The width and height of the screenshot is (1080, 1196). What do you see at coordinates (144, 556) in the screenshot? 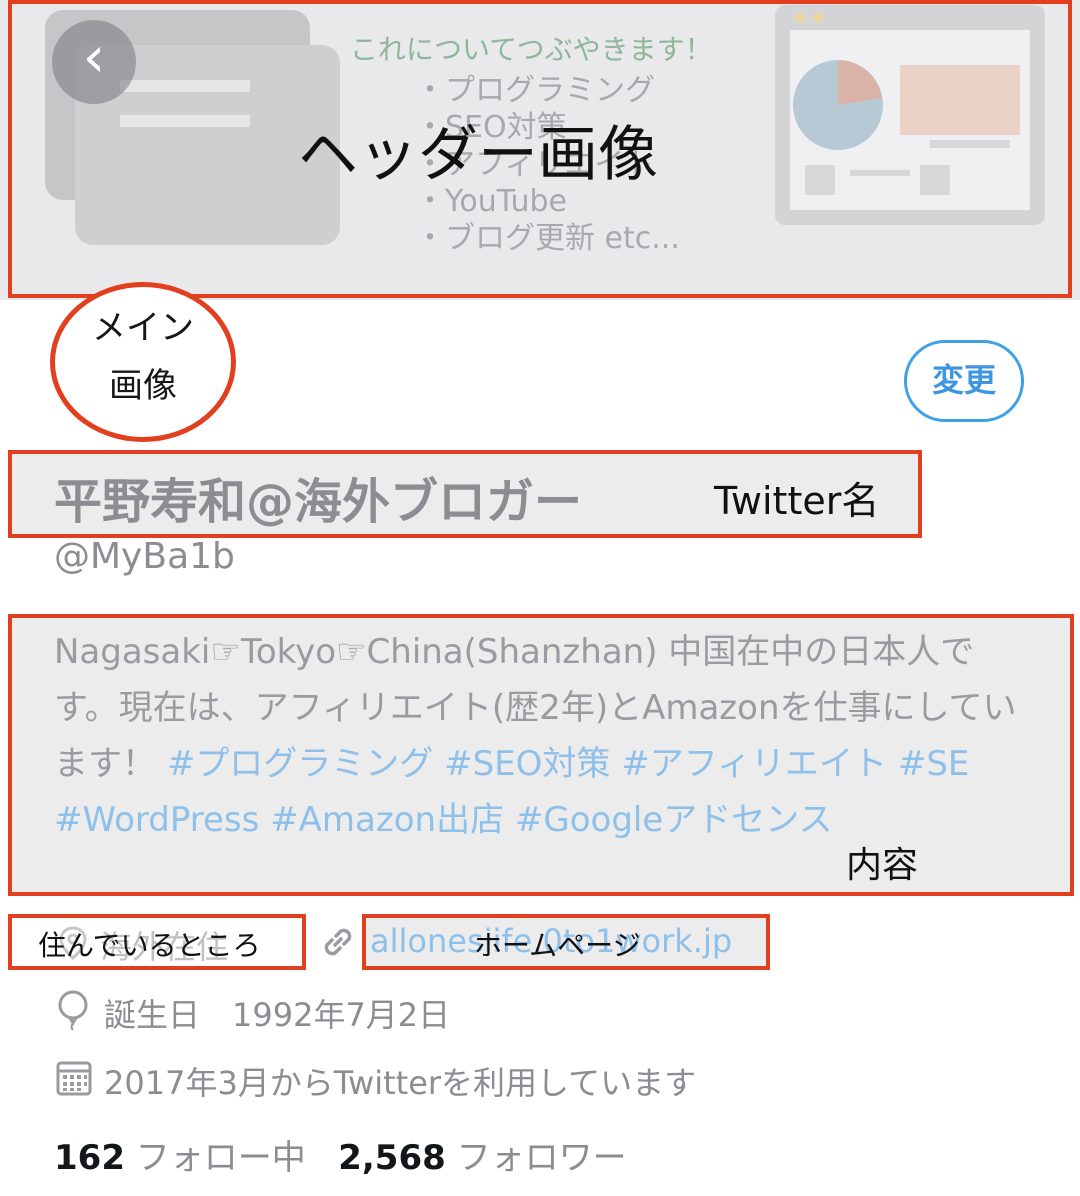
I see `profile-handle: @MyBa1b` at bounding box center [144, 556].